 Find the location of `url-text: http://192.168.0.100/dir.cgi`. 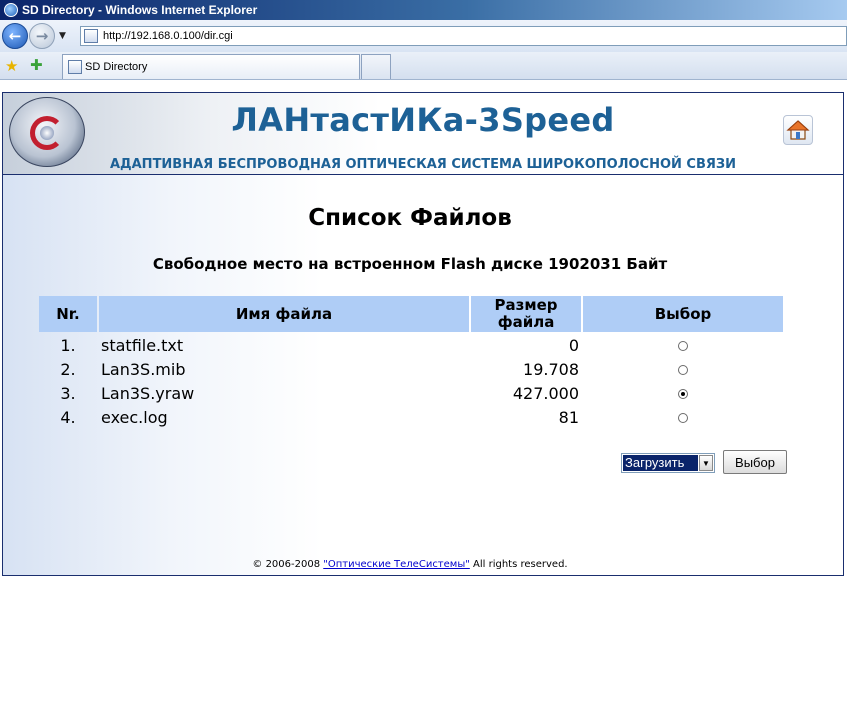

url-text: http://192.168.0.100/dir.cgi is located at coordinates (168, 36).